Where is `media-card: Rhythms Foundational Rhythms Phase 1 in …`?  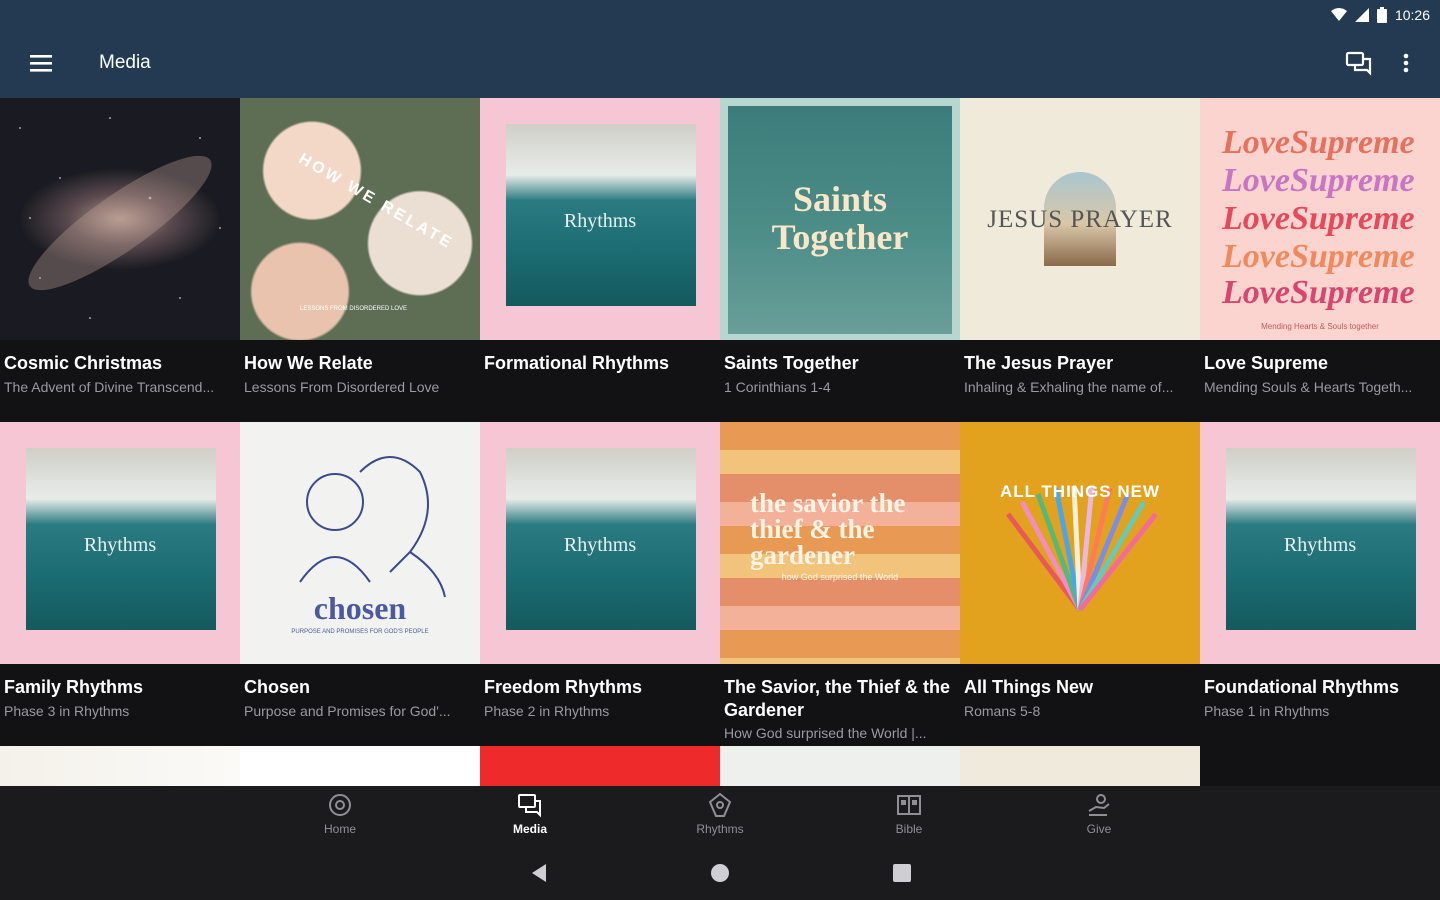 media-card: Rhythms Foundational Rhythms Phase 1 in … is located at coordinates (1320, 583).